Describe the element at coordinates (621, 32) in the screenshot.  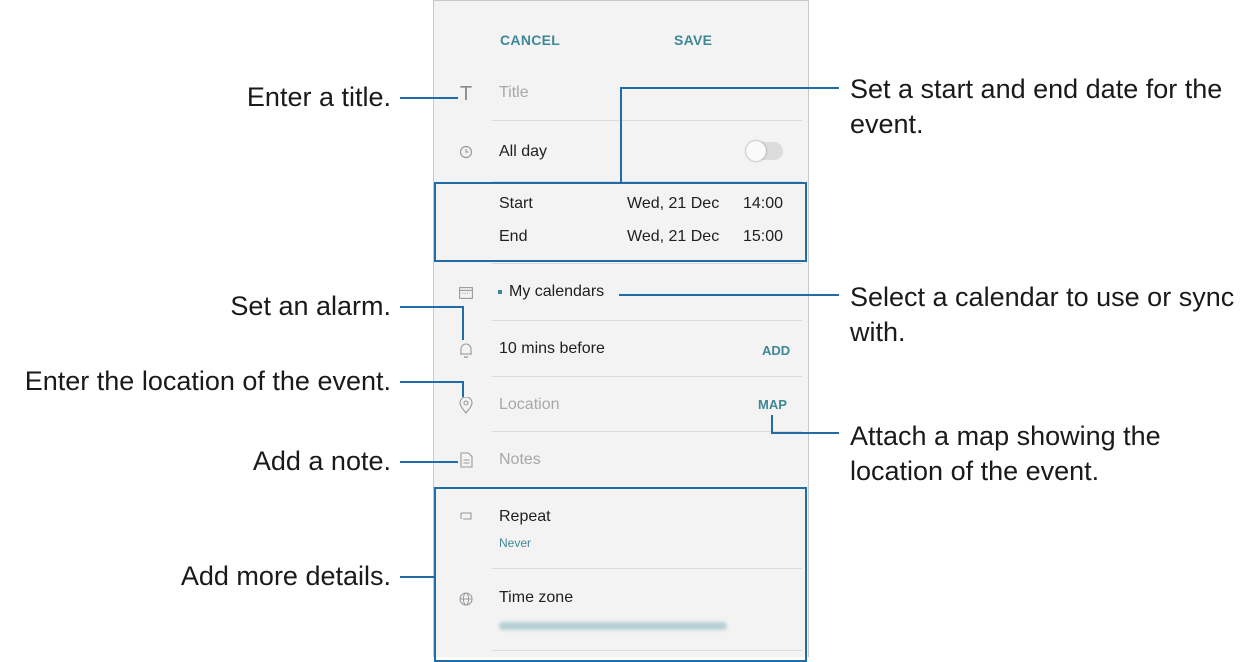
I see `top-action-bar: CANCEL SAVE` at that location.